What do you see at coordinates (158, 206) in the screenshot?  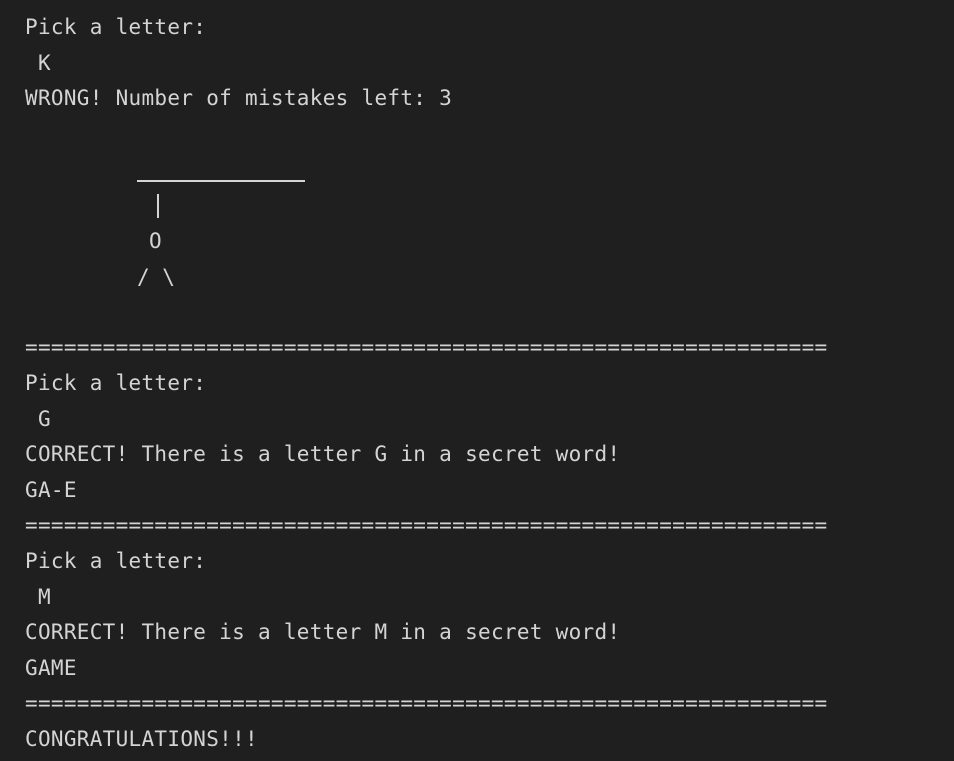 I see `gallows-rope` at bounding box center [158, 206].